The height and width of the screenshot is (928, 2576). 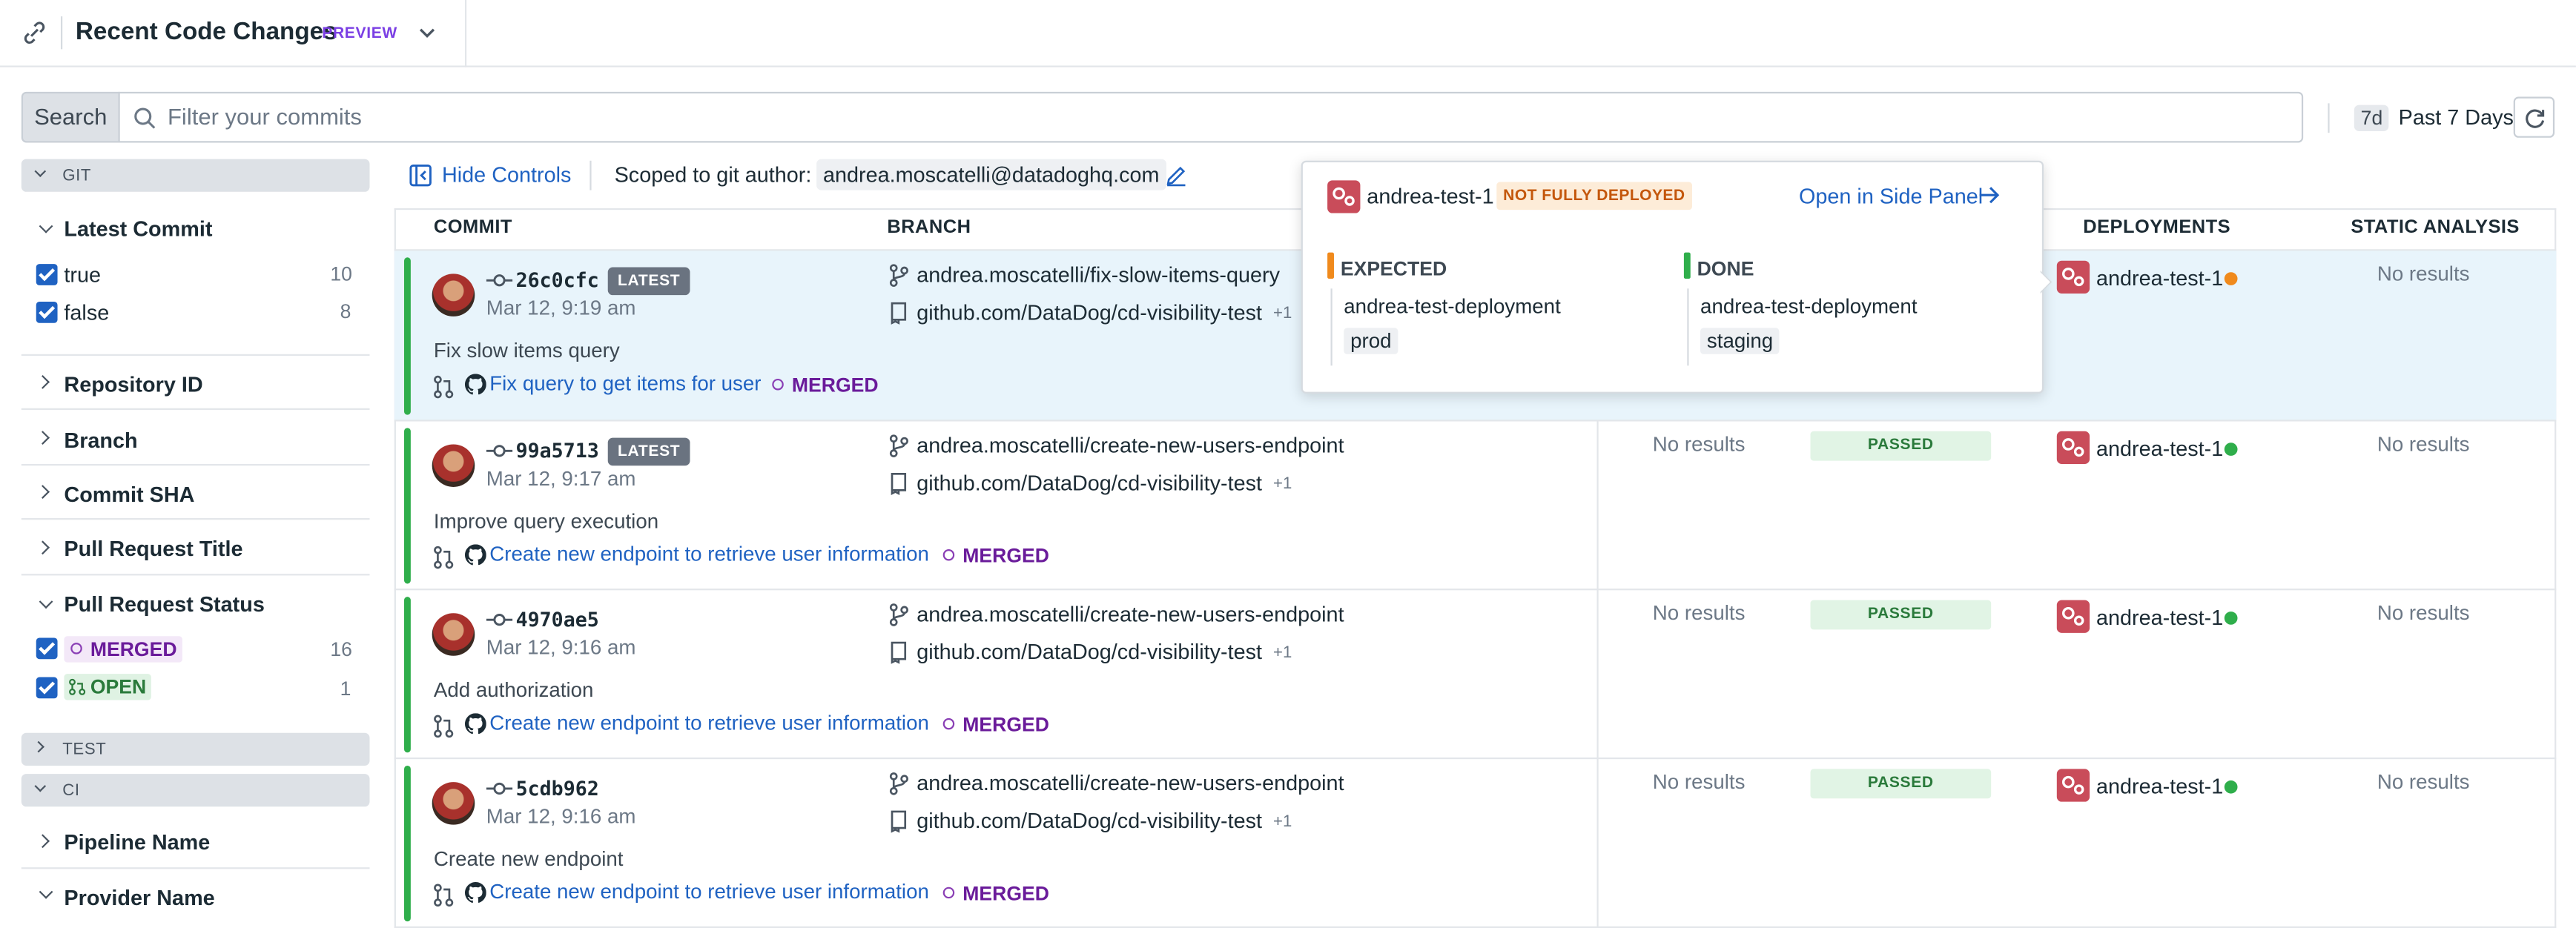 I want to click on checkbox-merged, so click(x=47, y=648).